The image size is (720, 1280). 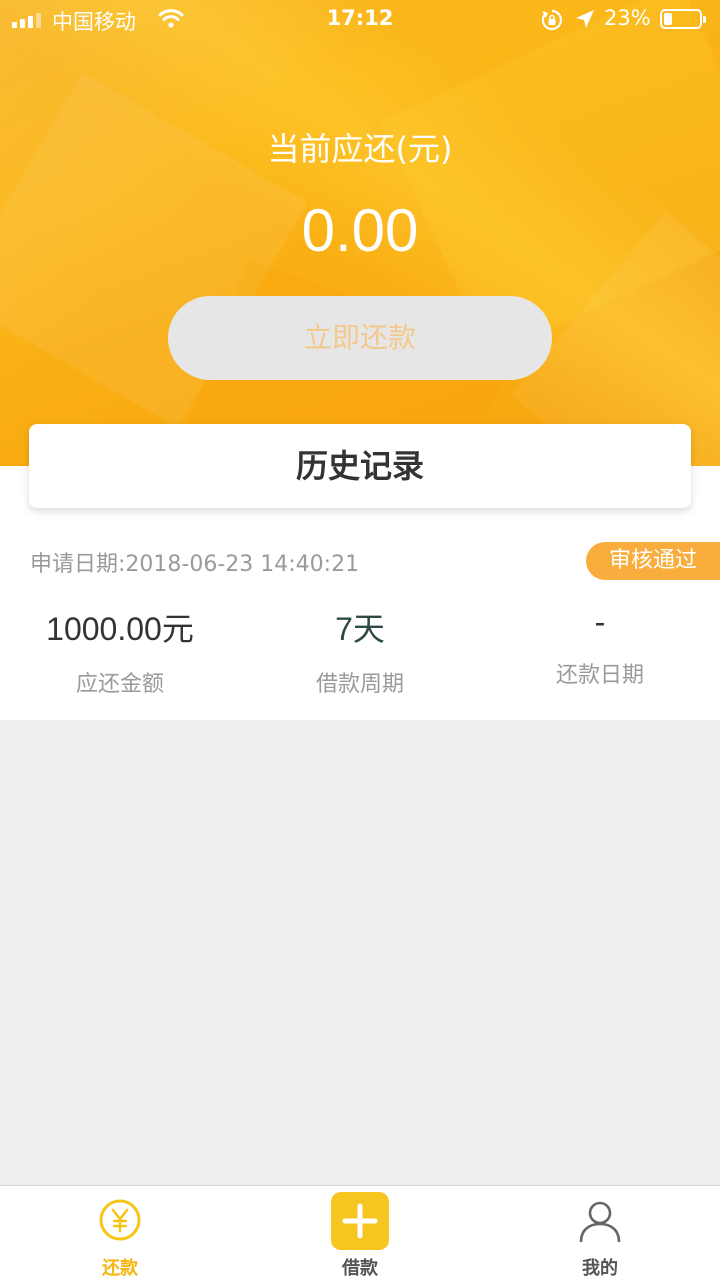 What do you see at coordinates (599, 675) in the screenshot?
I see `repay-date-label: 还款日期` at bounding box center [599, 675].